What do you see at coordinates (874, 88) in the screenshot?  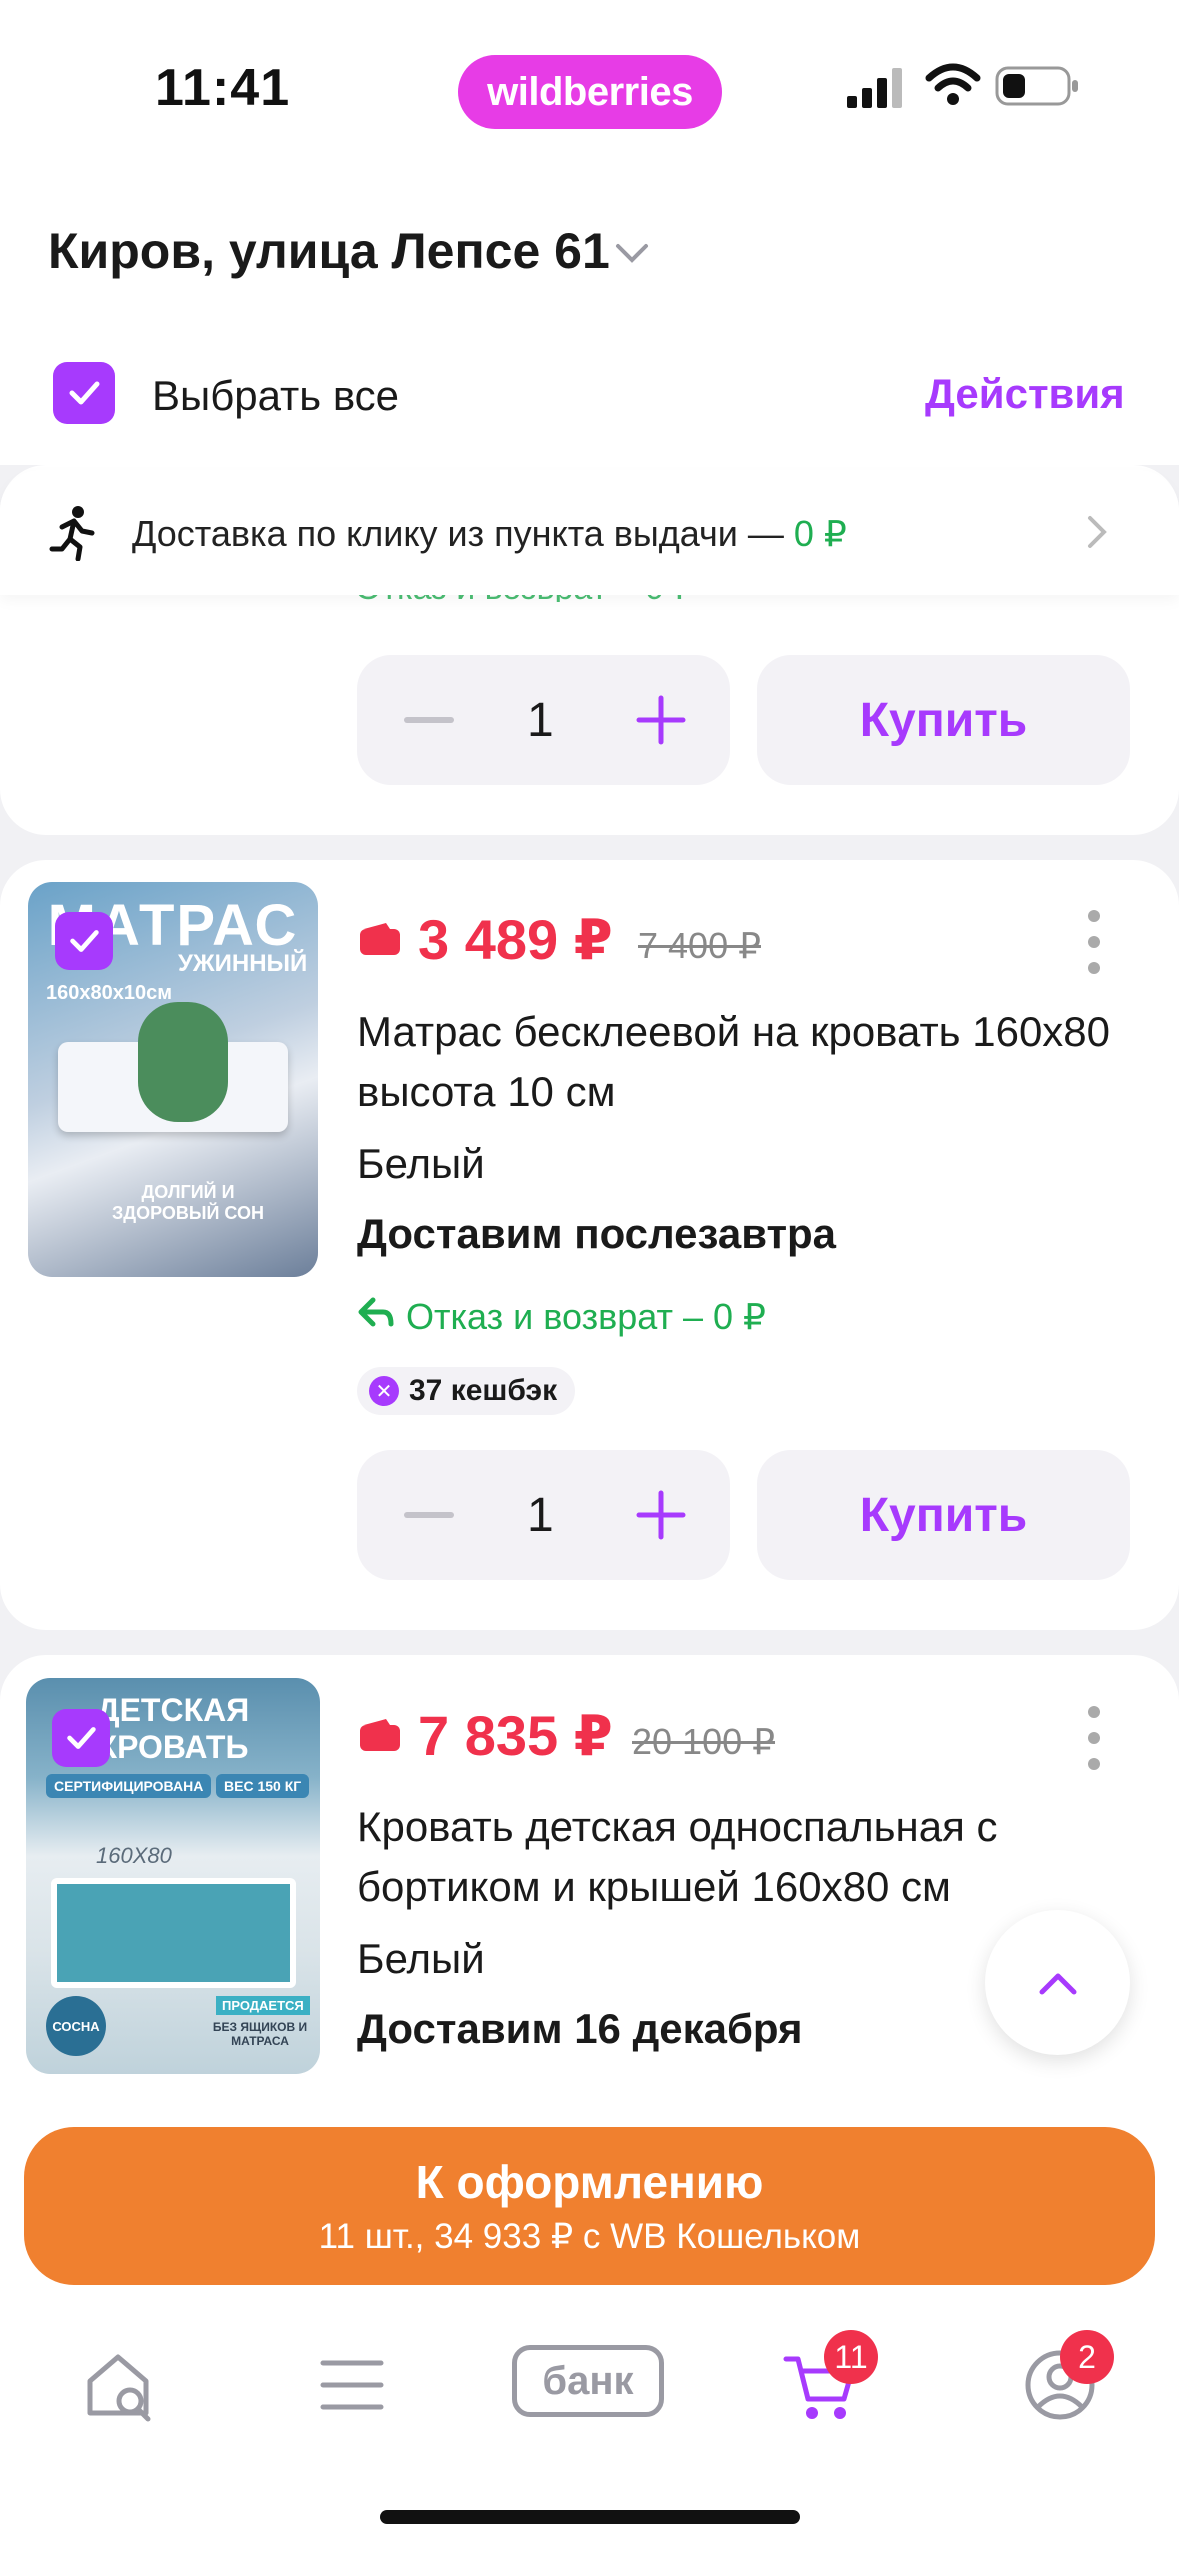 I see `signal-icon` at bounding box center [874, 88].